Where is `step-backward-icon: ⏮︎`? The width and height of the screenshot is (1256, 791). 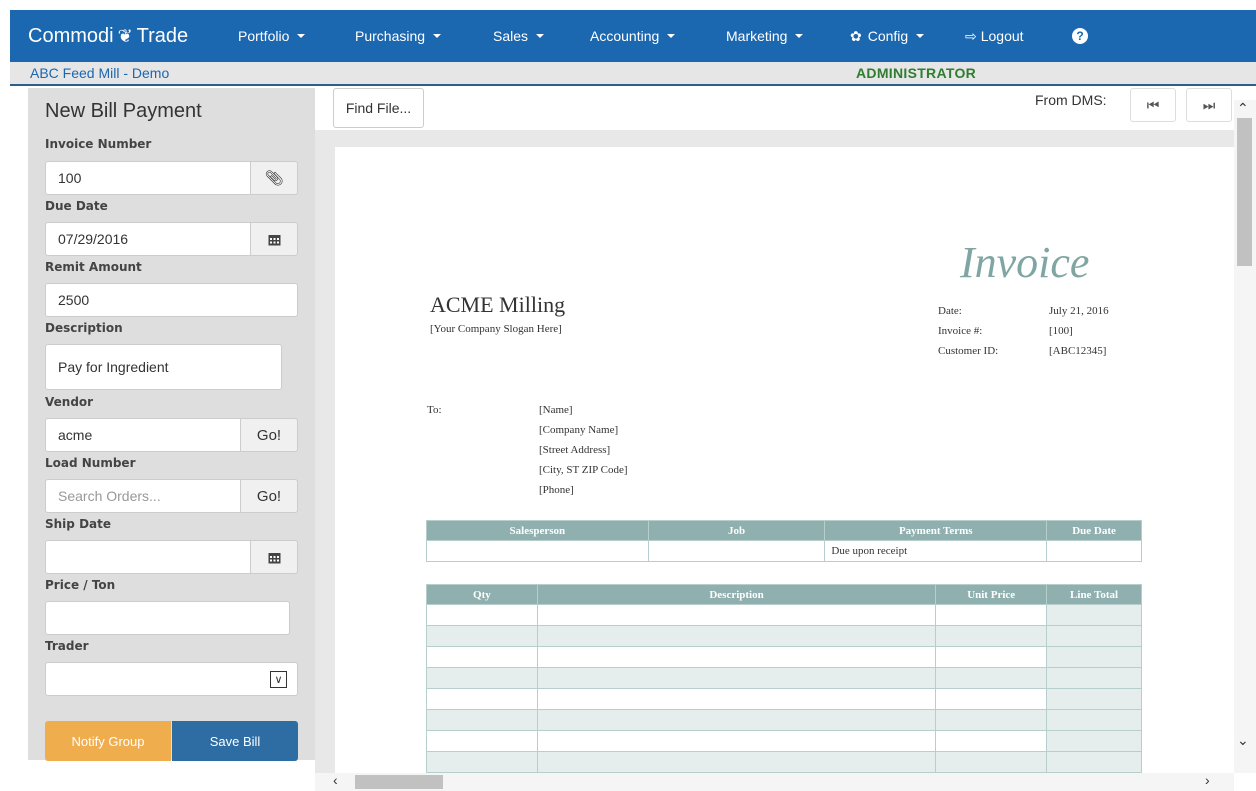 step-backward-icon: ⏮︎ is located at coordinates (1153, 104).